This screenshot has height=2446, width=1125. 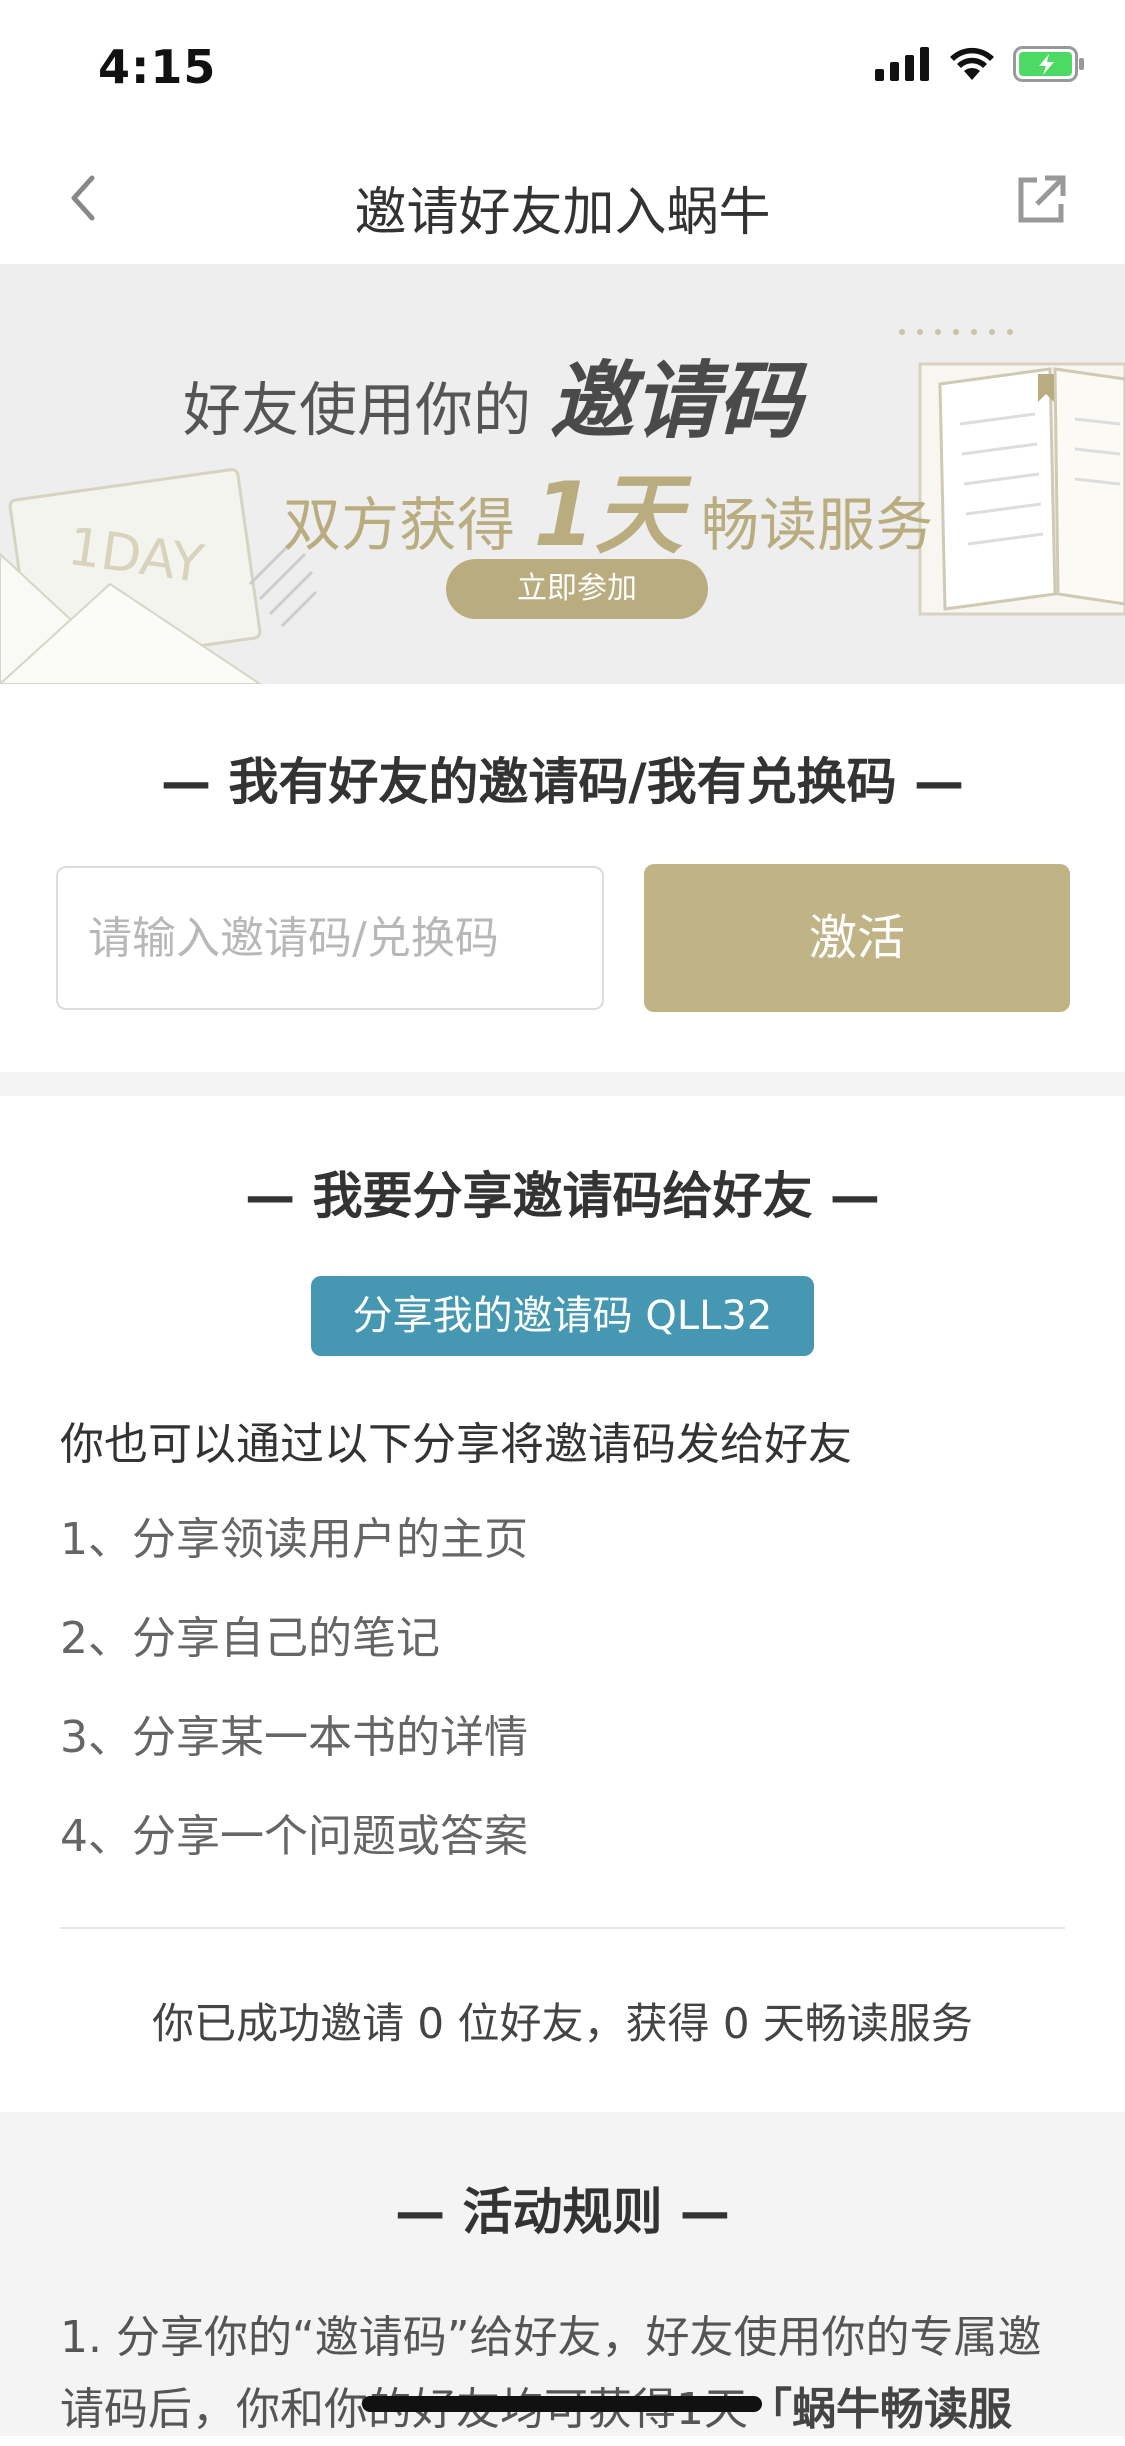 What do you see at coordinates (562, 1316) in the screenshot?
I see `share-invite-code-button: 分享我的邀请码 QLL32` at bounding box center [562, 1316].